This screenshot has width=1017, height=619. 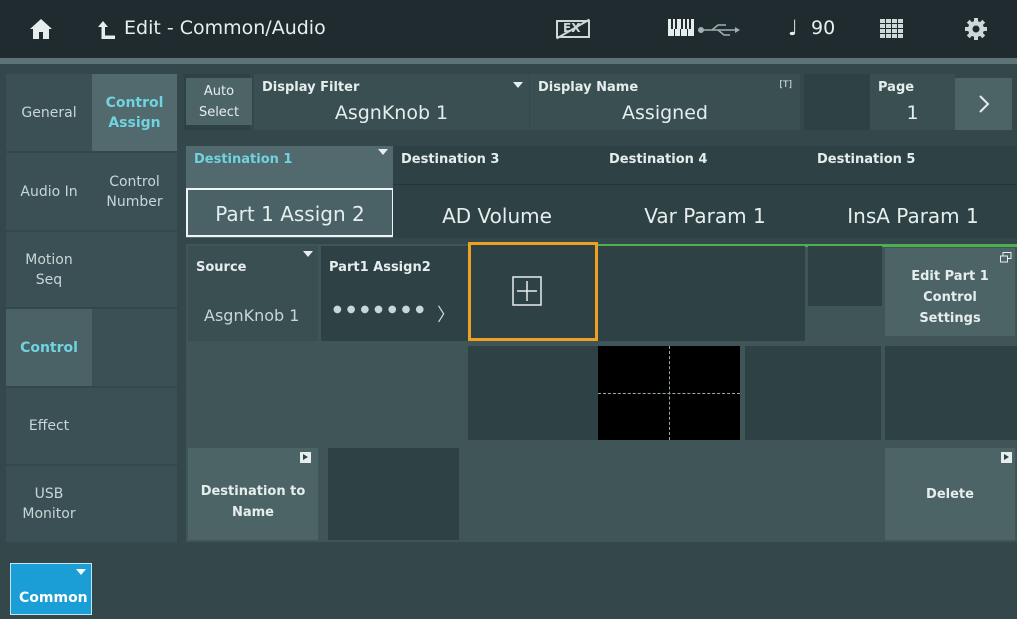 I want to click on tempo-icon: ♩, so click(x=793, y=28).